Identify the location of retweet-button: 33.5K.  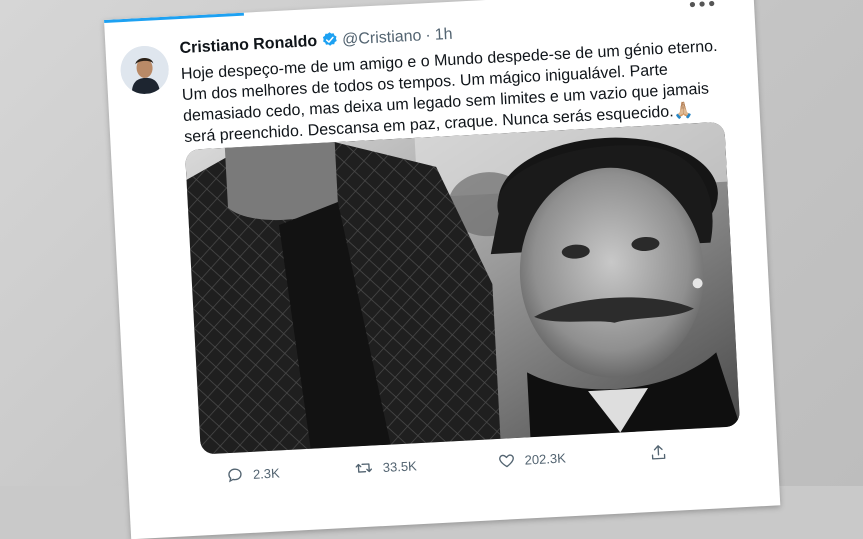
(385, 466).